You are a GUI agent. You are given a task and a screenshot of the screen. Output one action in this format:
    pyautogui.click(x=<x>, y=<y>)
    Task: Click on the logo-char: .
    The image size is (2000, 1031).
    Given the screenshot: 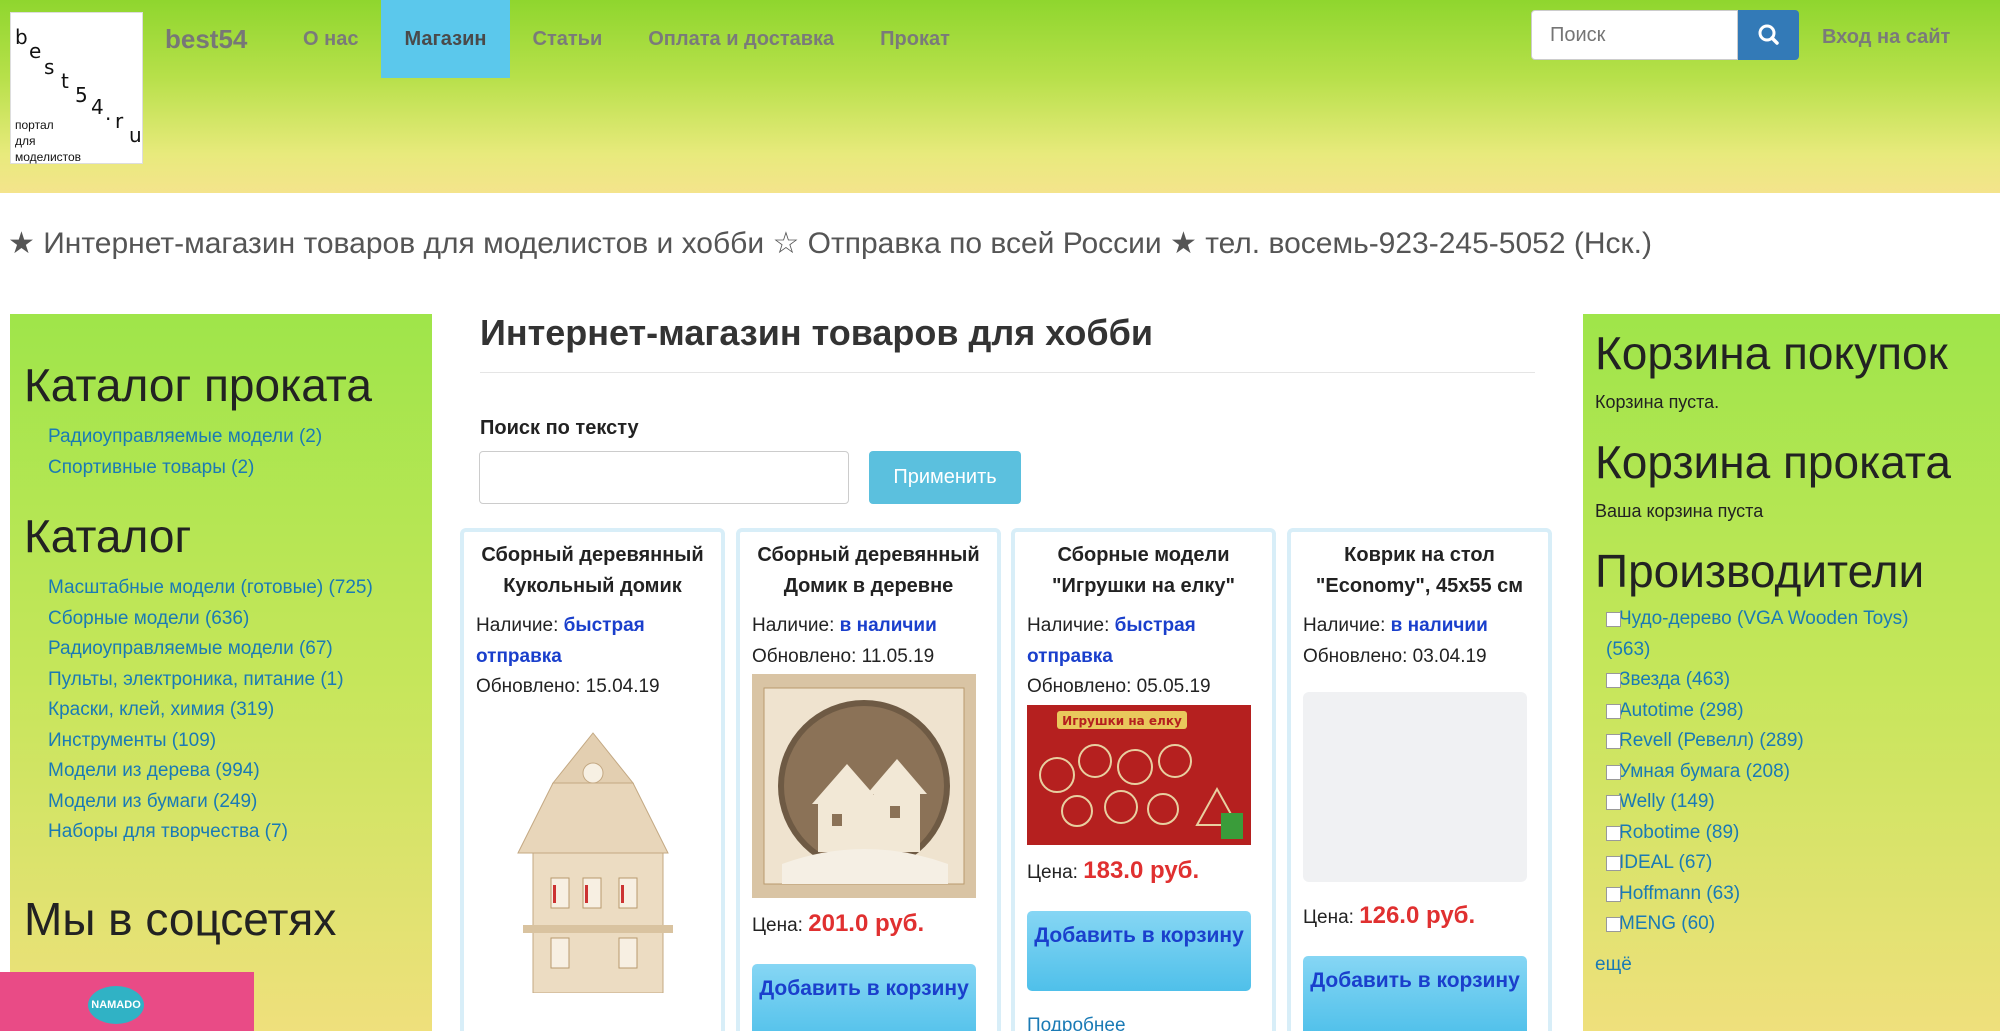 What is the action you would take?
    pyautogui.click(x=108, y=113)
    